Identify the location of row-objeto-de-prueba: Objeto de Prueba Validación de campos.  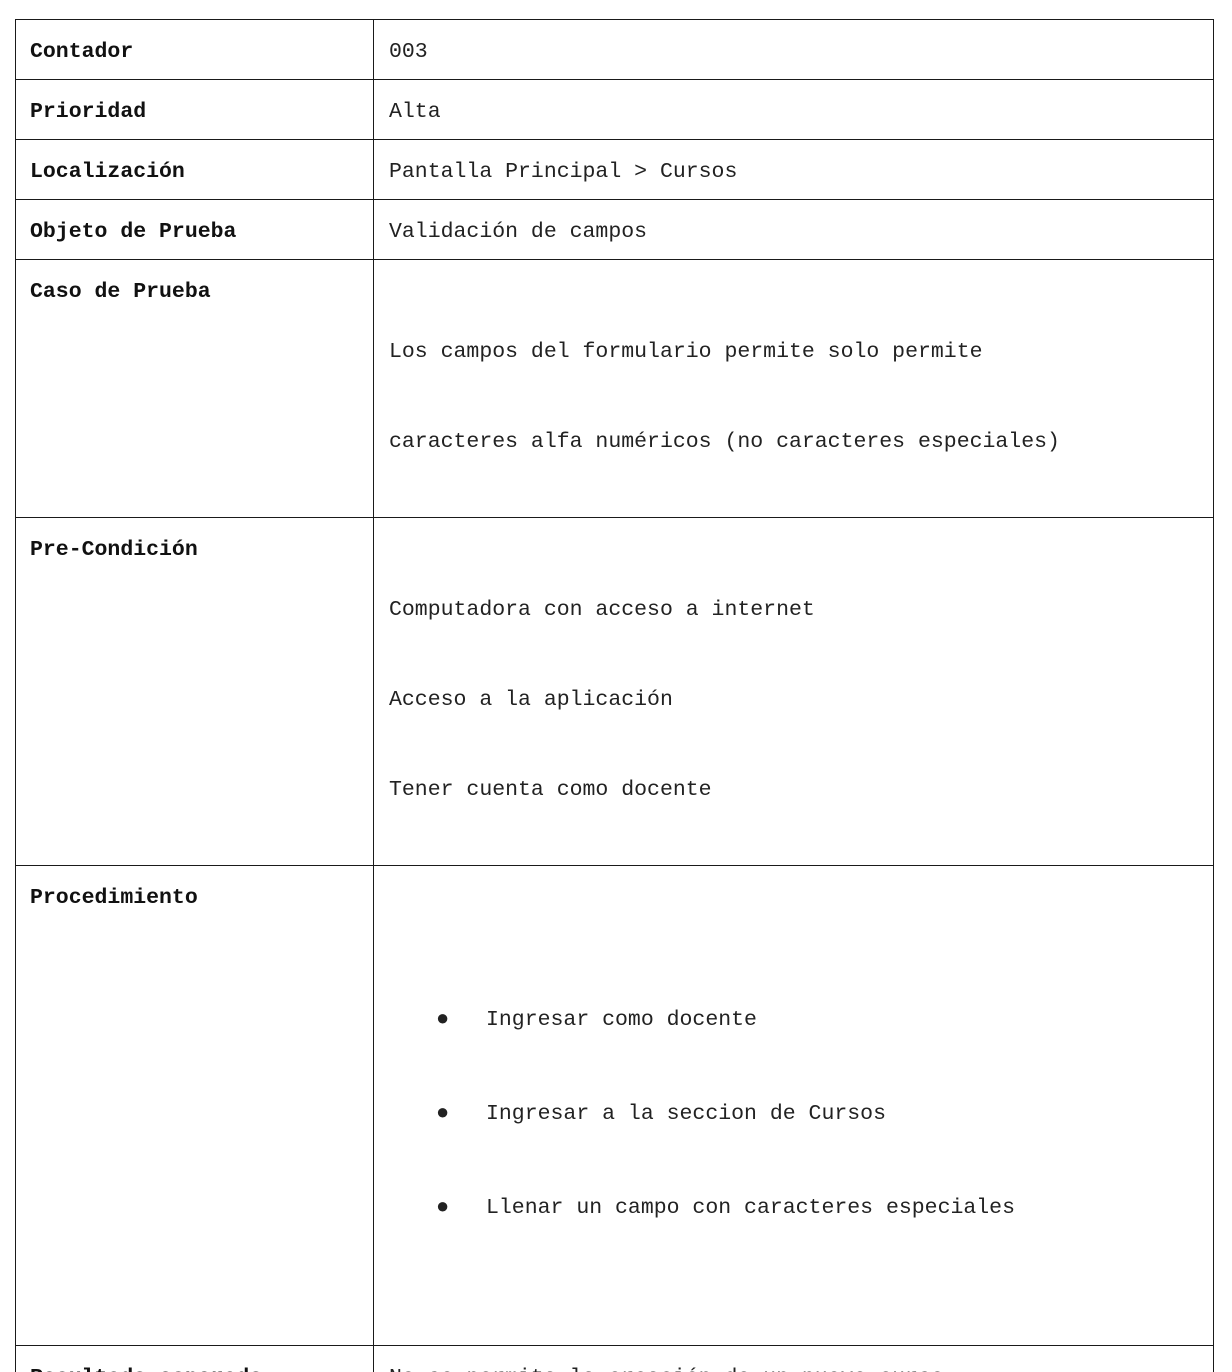
(615, 230).